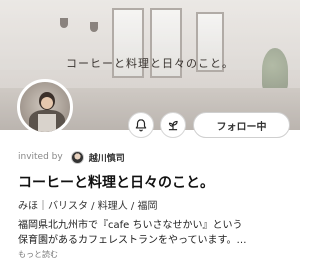  Describe the element at coordinates (150, 63) in the screenshot. I see `cover-title: コーヒーと料理と日々のこと。` at that location.